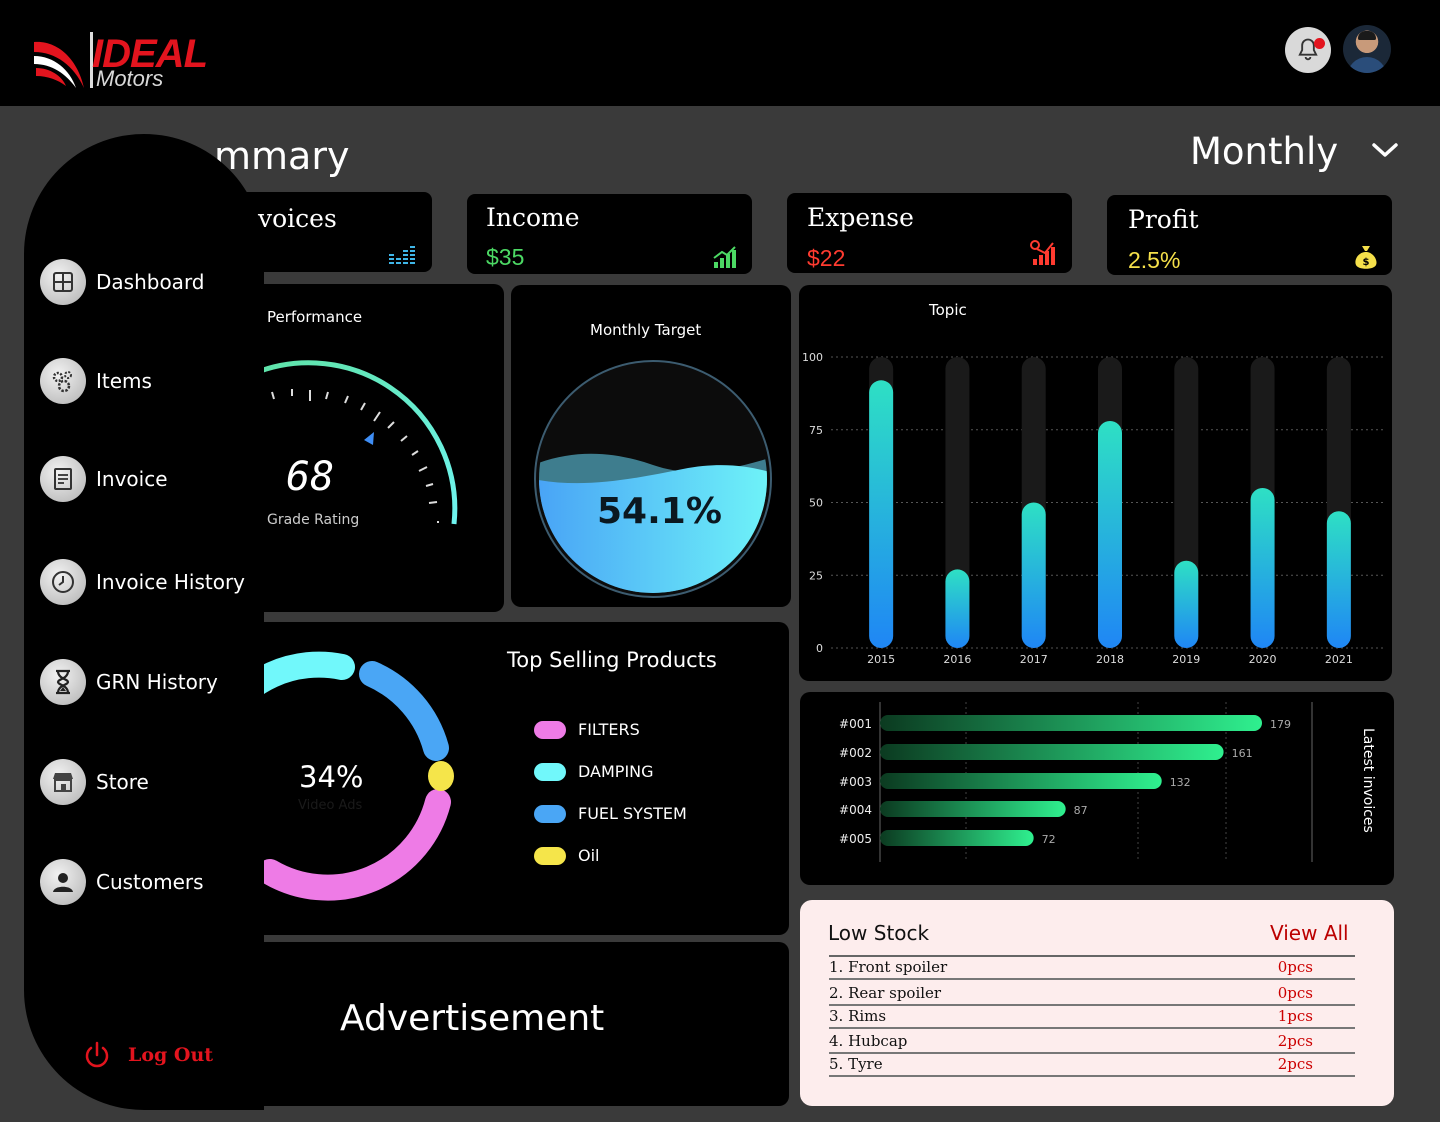 This screenshot has height=1122, width=1440. What do you see at coordinates (1249, 235) in the screenshot?
I see `profit-card: Profit 2.5% $` at bounding box center [1249, 235].